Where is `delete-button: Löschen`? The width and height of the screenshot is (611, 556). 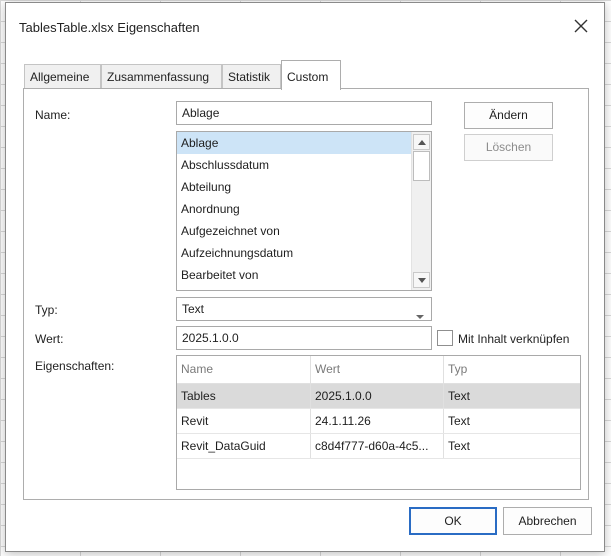
delete-button: Löschen is located at coordinates (508, 147).